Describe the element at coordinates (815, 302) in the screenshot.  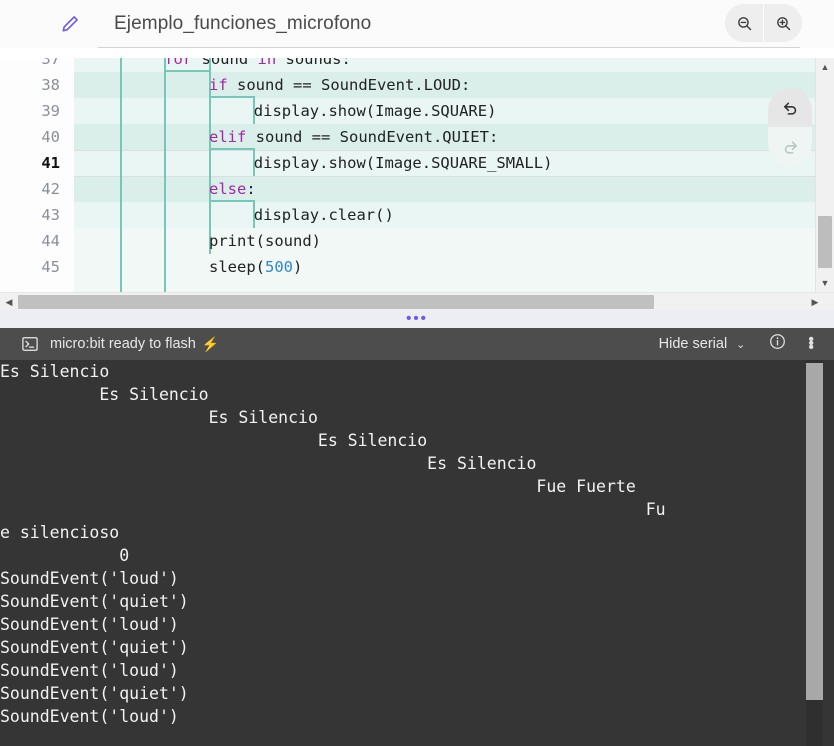
I see `scroll-right-arrow-icon: ▶` at that location.